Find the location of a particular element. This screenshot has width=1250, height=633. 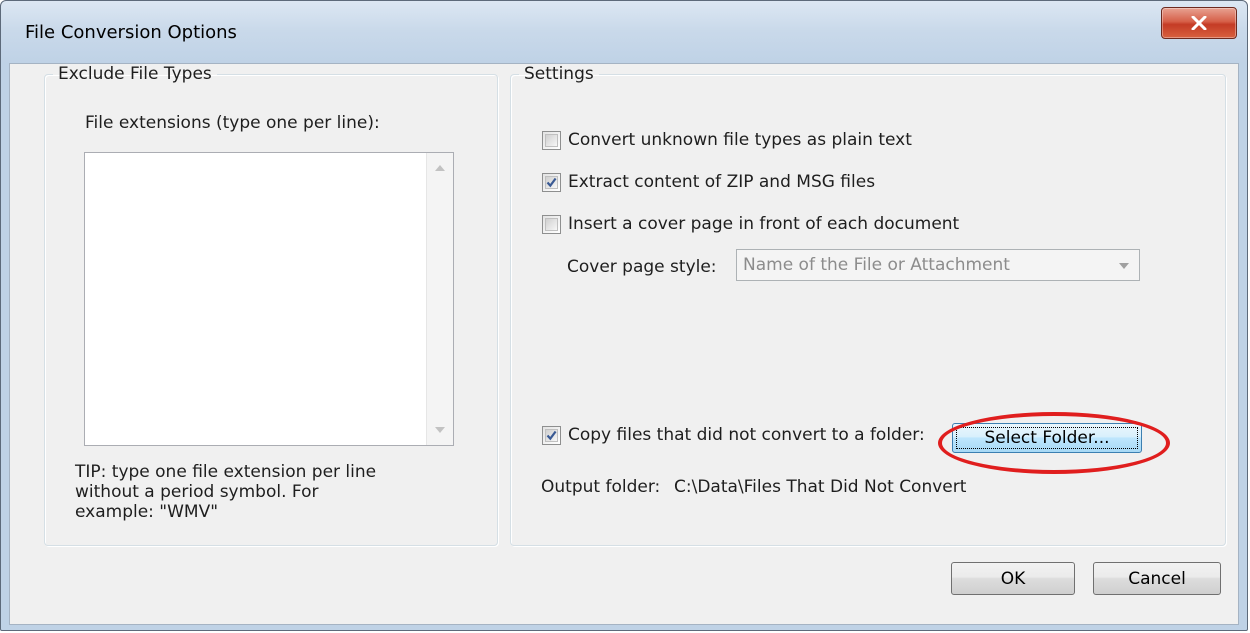

window-title: File Conversion Options is located at coordinates (131, 32).